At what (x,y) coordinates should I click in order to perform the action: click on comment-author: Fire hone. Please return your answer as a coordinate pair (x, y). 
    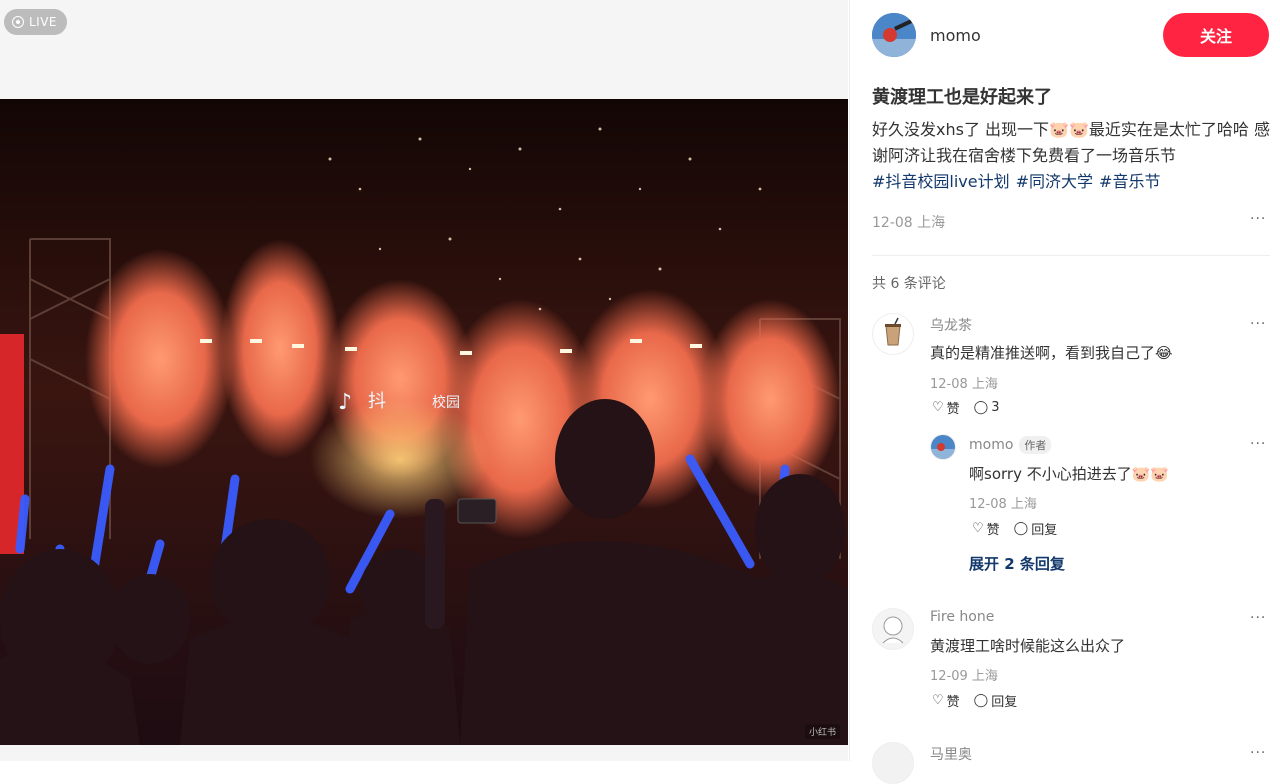
    Looking at the image, I should click on (962, 617).